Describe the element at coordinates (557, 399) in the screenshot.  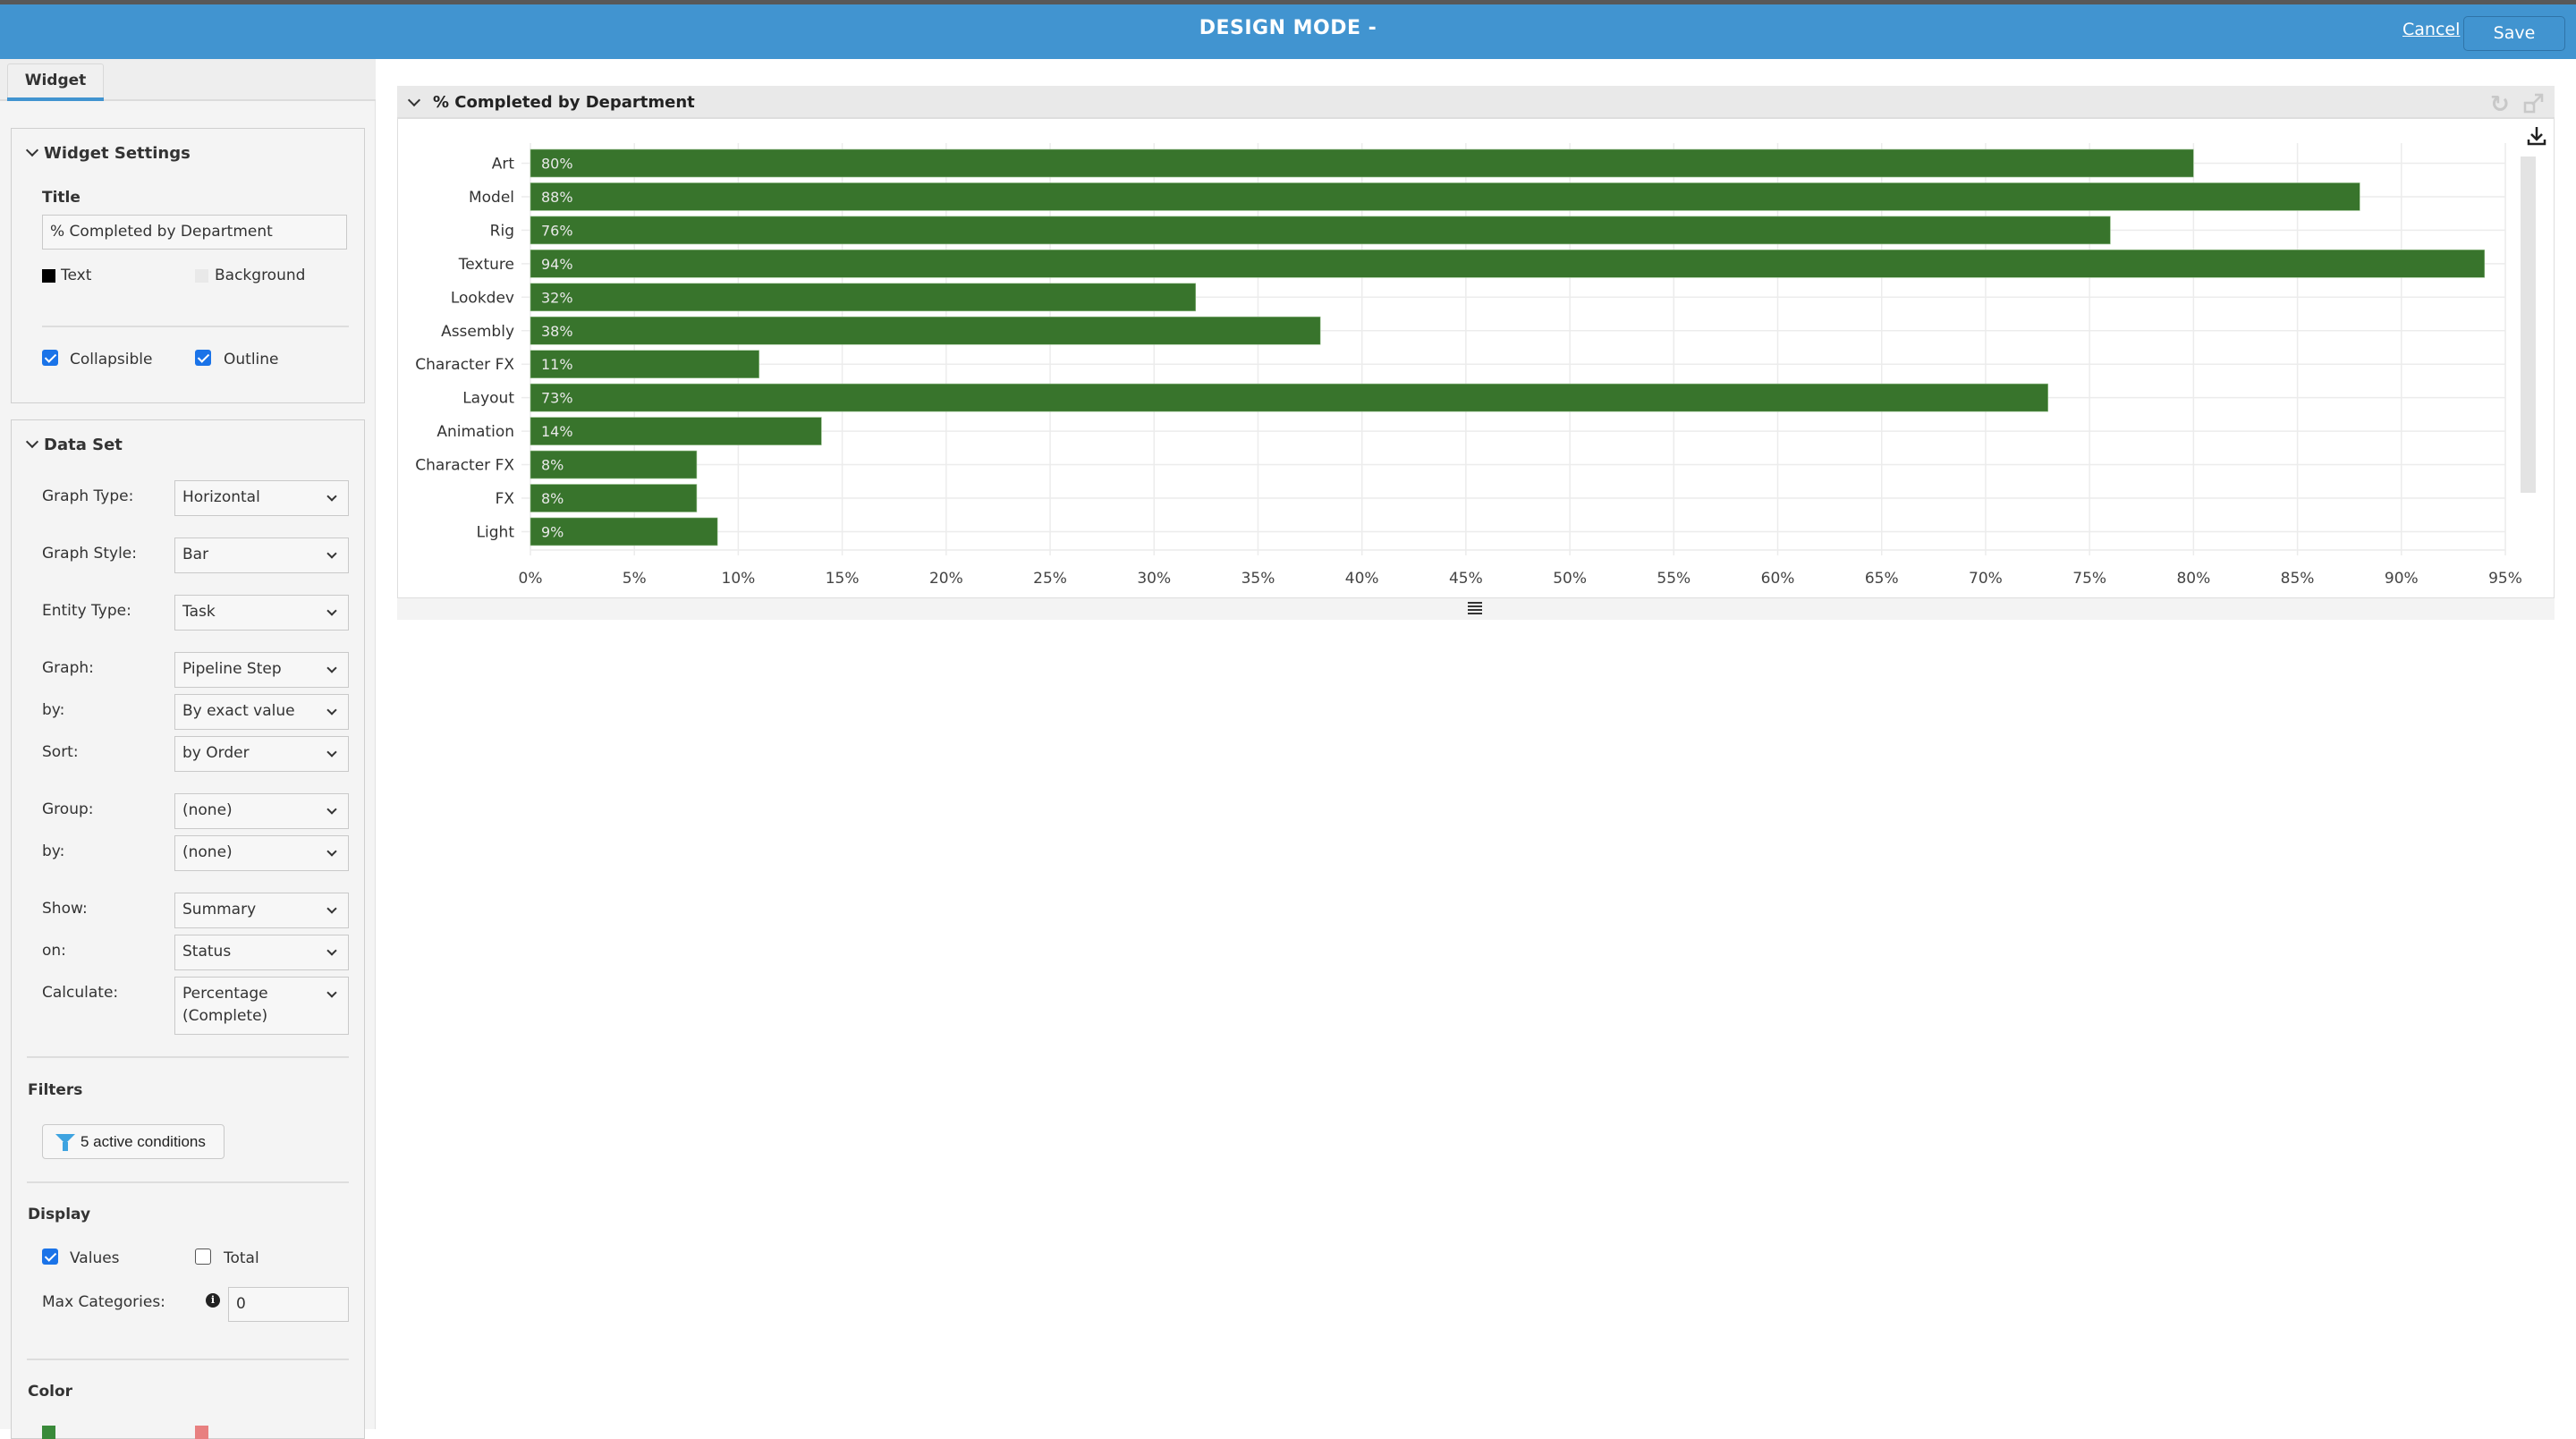
I see `value-label: 73%` at that location.